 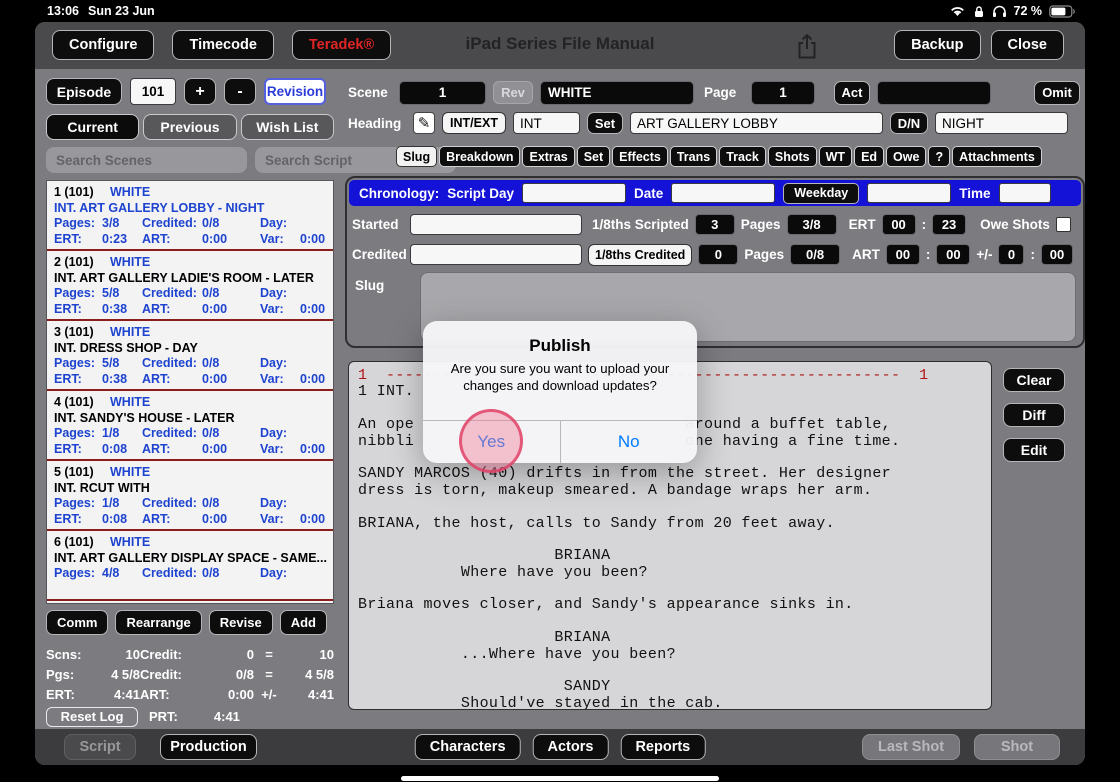 I want to click on credited-field, so click(x=496, y=254).